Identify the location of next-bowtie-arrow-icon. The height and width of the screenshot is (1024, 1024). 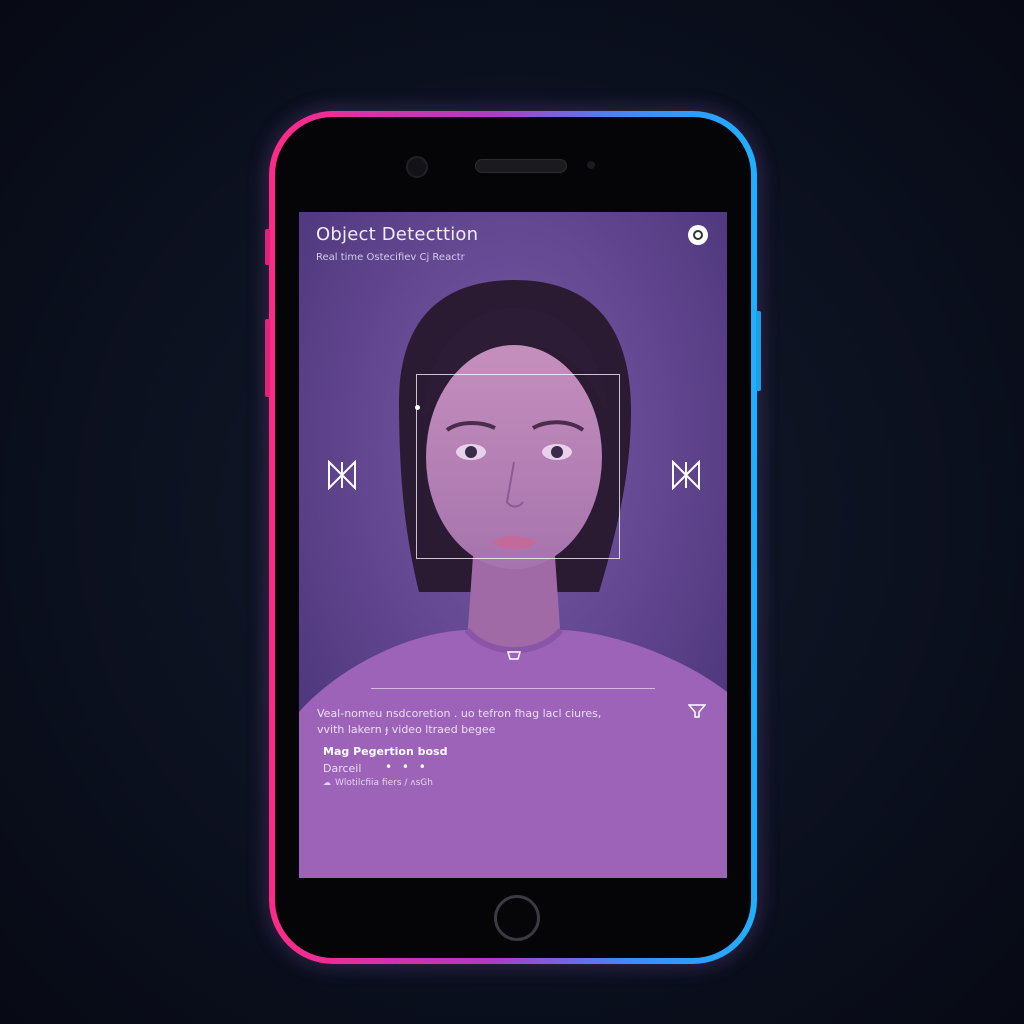
(686, 475).